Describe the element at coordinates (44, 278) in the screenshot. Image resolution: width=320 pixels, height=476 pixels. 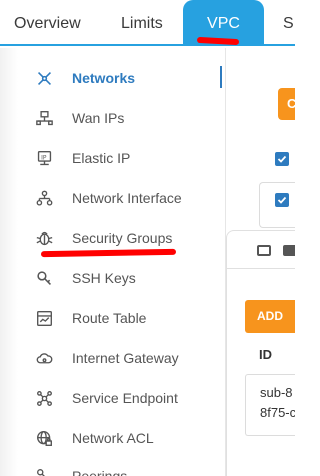
I see `key-icon` at that location.